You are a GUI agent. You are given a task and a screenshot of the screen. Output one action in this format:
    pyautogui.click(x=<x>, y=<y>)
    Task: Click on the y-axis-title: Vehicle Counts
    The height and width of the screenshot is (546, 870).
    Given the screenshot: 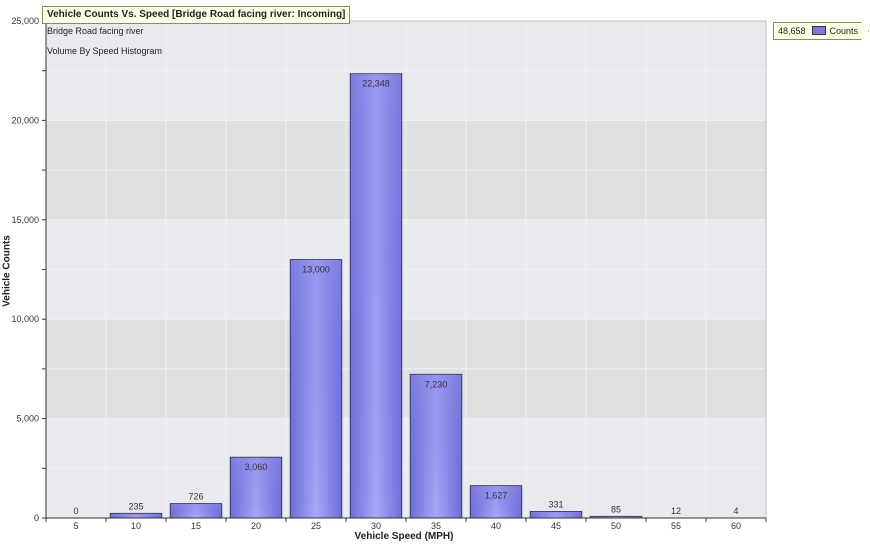 What is the action you would take?
    pyautogui.click(x=7, y=271)
    